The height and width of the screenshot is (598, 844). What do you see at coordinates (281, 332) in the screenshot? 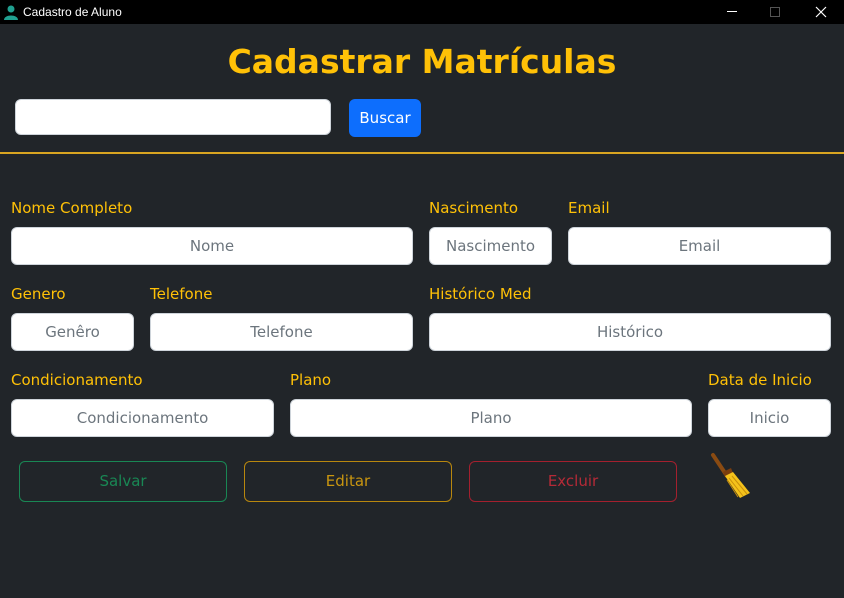
I see `telefone-field: Telefone` at bounding box center [281, 332].